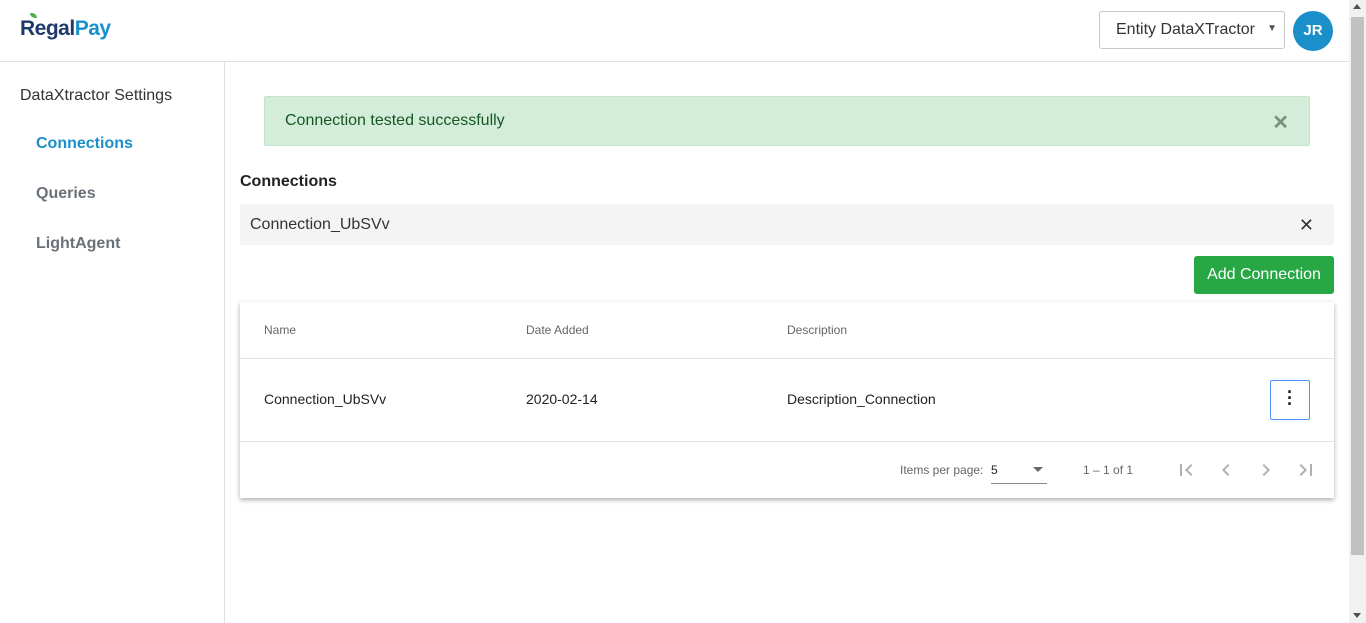  I want to click on logo-text-regal: Regal, so click(47, 28).